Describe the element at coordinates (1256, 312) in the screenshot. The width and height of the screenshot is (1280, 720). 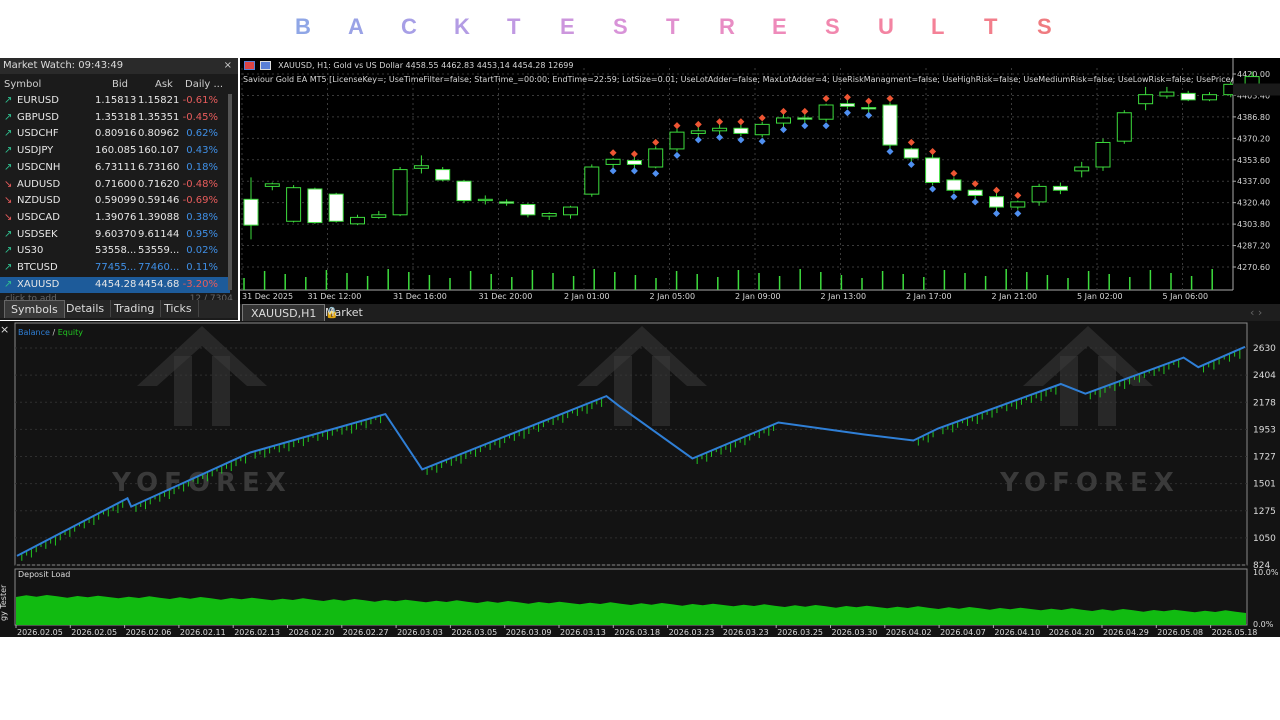
I see `tab-scroll-arrows: ‹ ›` at that location.